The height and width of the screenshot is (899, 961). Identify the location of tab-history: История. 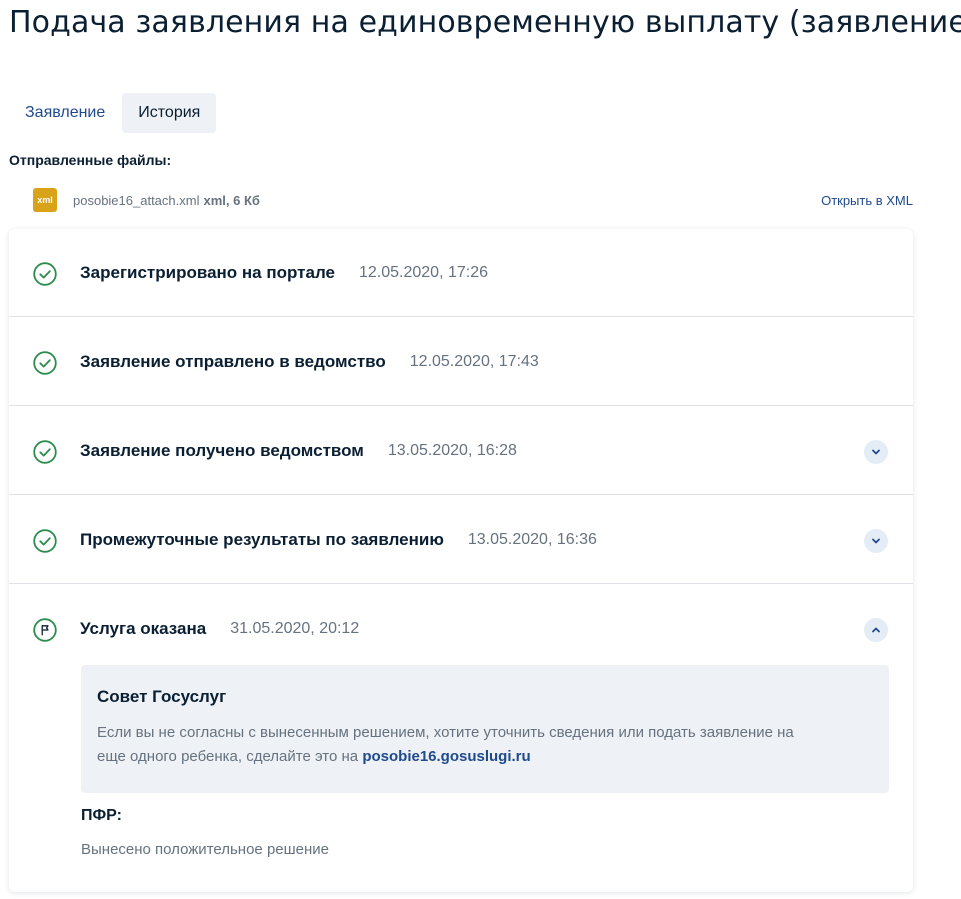
(169, 113).